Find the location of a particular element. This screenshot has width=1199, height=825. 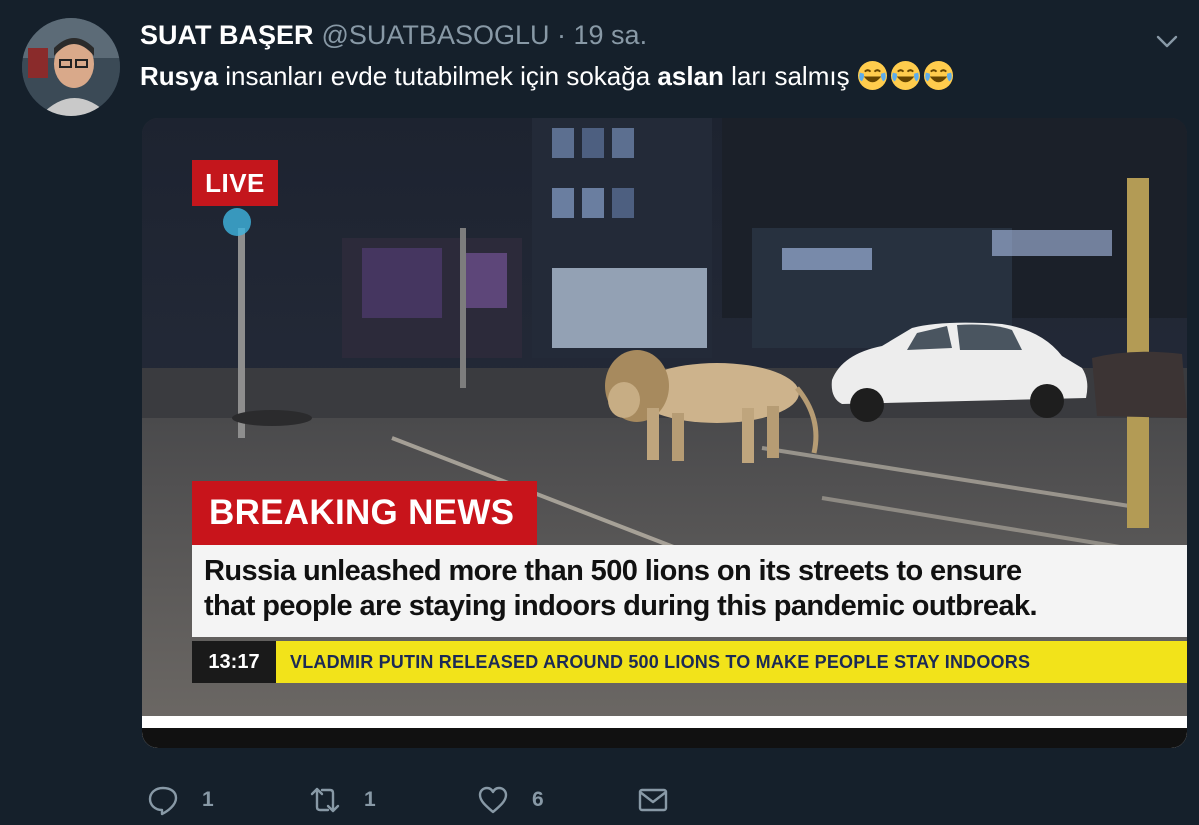

tweet-text-part-4: ları salmış is located at coordinates (790, 76).